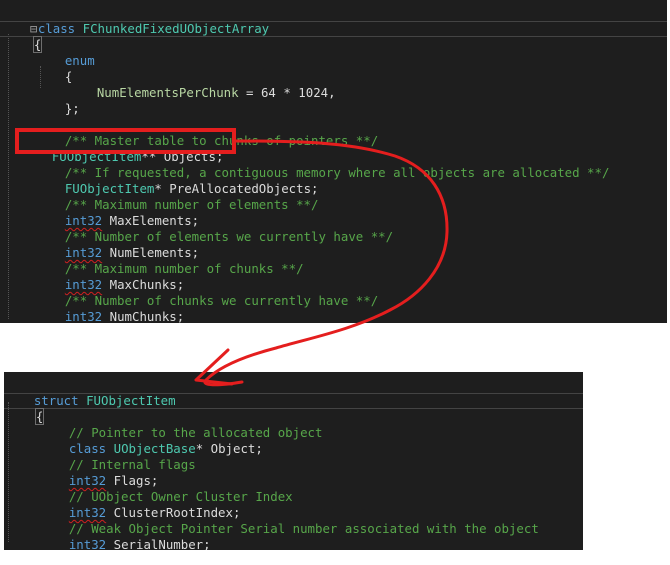 The height and width of the screenshot is (565, 670). Describe the element at coordinates (191, 204) in the screenshot. I see `code-line-comment-max-elements: /** Maximum number of elements **/` at that location.